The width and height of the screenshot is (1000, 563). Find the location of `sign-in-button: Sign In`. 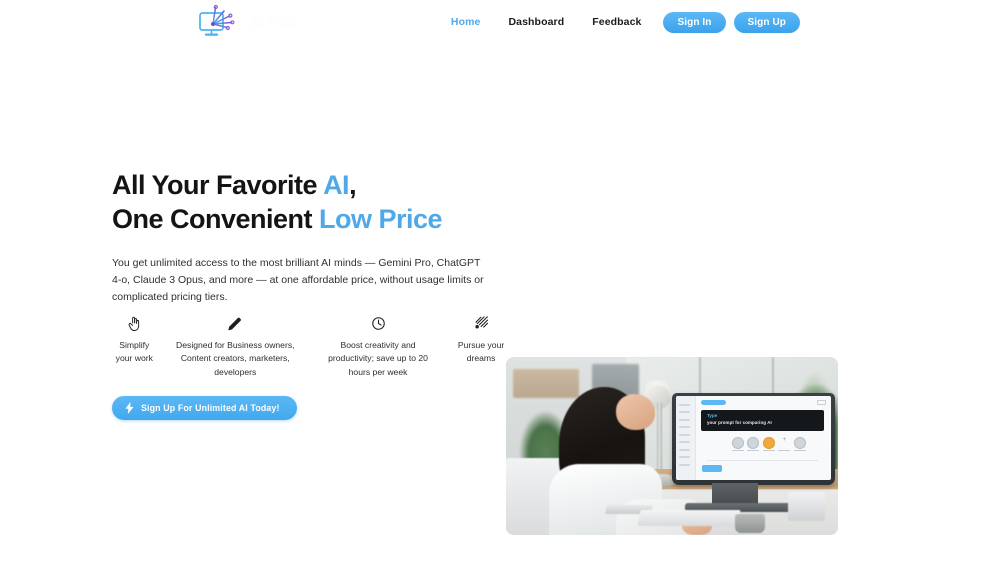

sign-in-button: Sign In is located at coordinates (694, 22).